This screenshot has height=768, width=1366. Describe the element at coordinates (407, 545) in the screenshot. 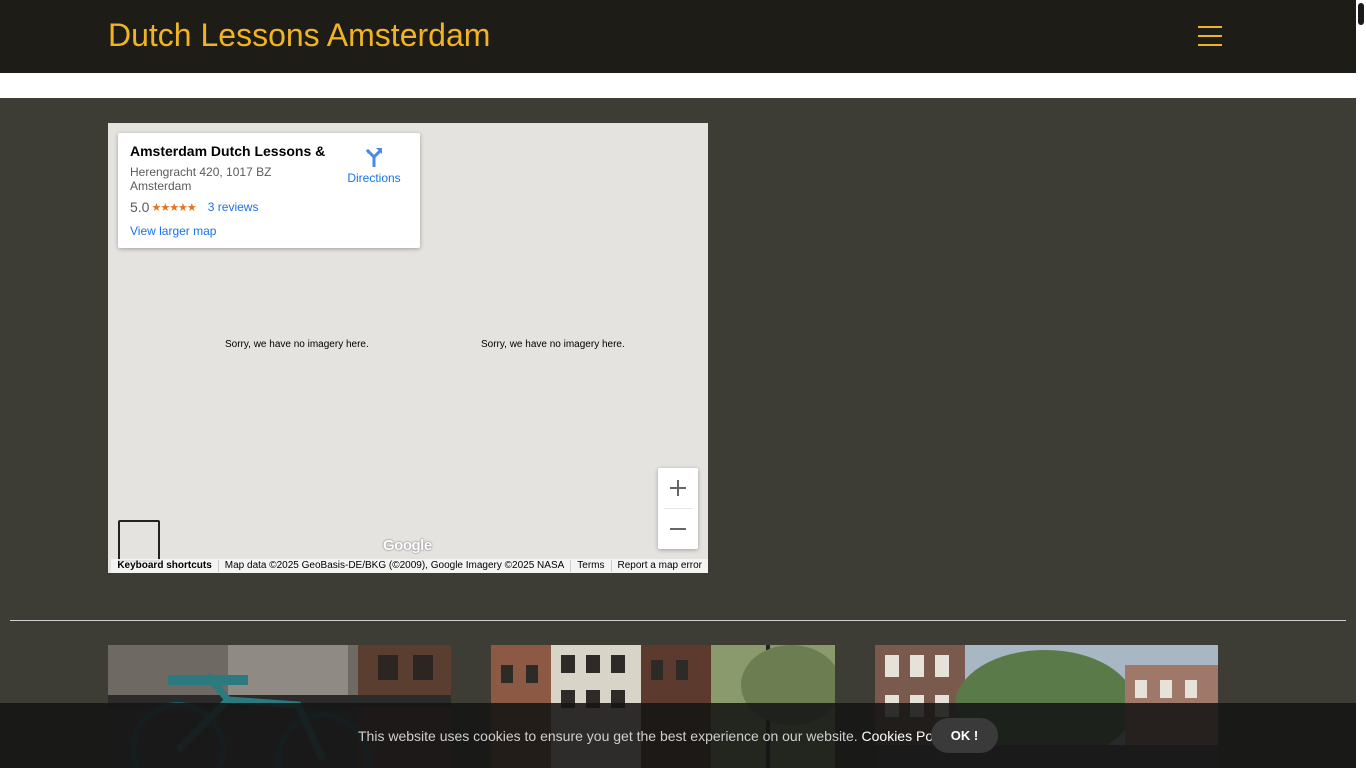

I see `google-logo: Google` at that location.